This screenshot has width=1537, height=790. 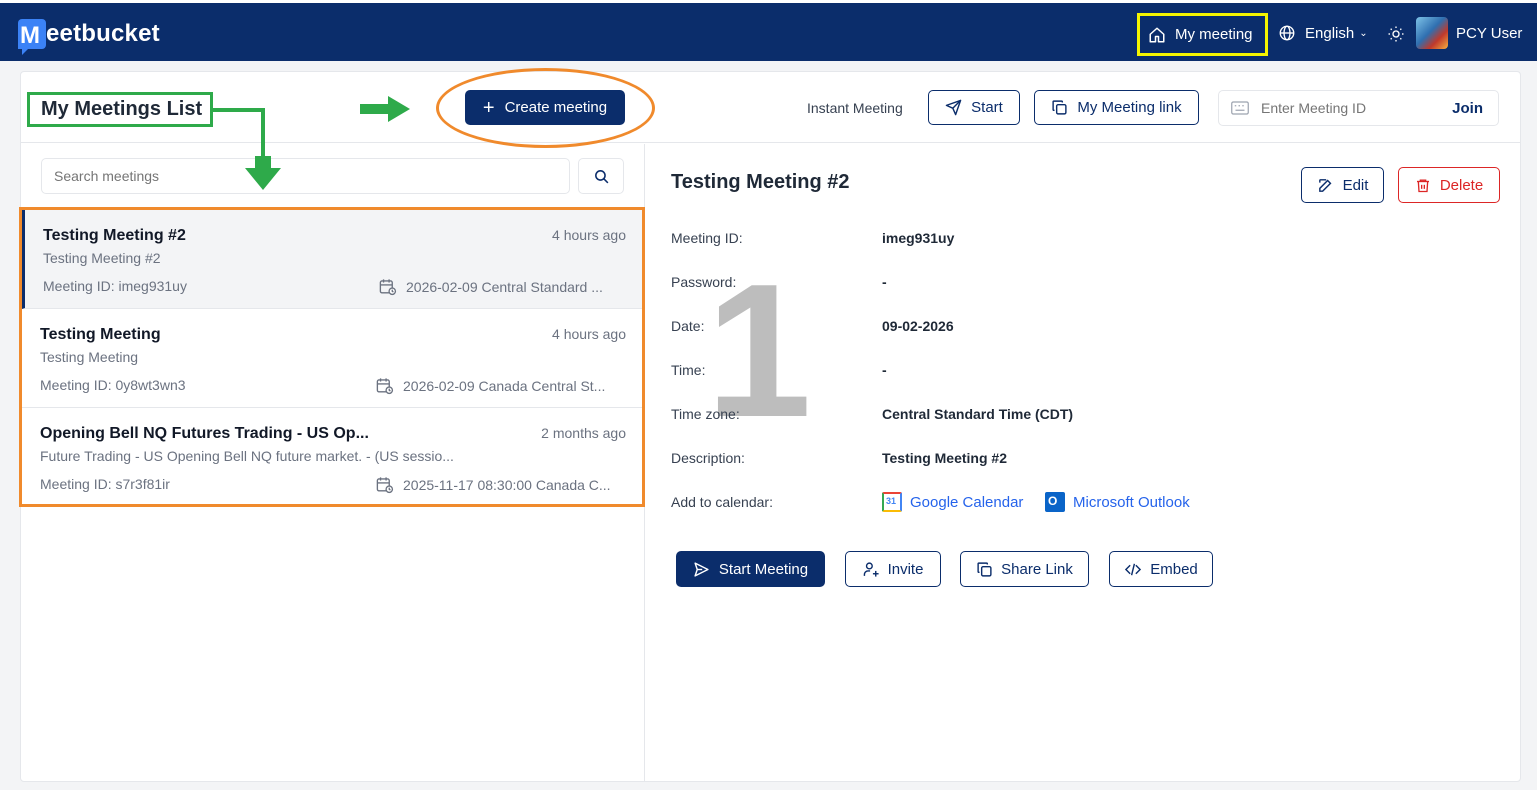 What do you see at coordinates (114, 235) in the screenshot?
I see `meeting-title: Testing Meeting #2` at bounding box center [114, 235].